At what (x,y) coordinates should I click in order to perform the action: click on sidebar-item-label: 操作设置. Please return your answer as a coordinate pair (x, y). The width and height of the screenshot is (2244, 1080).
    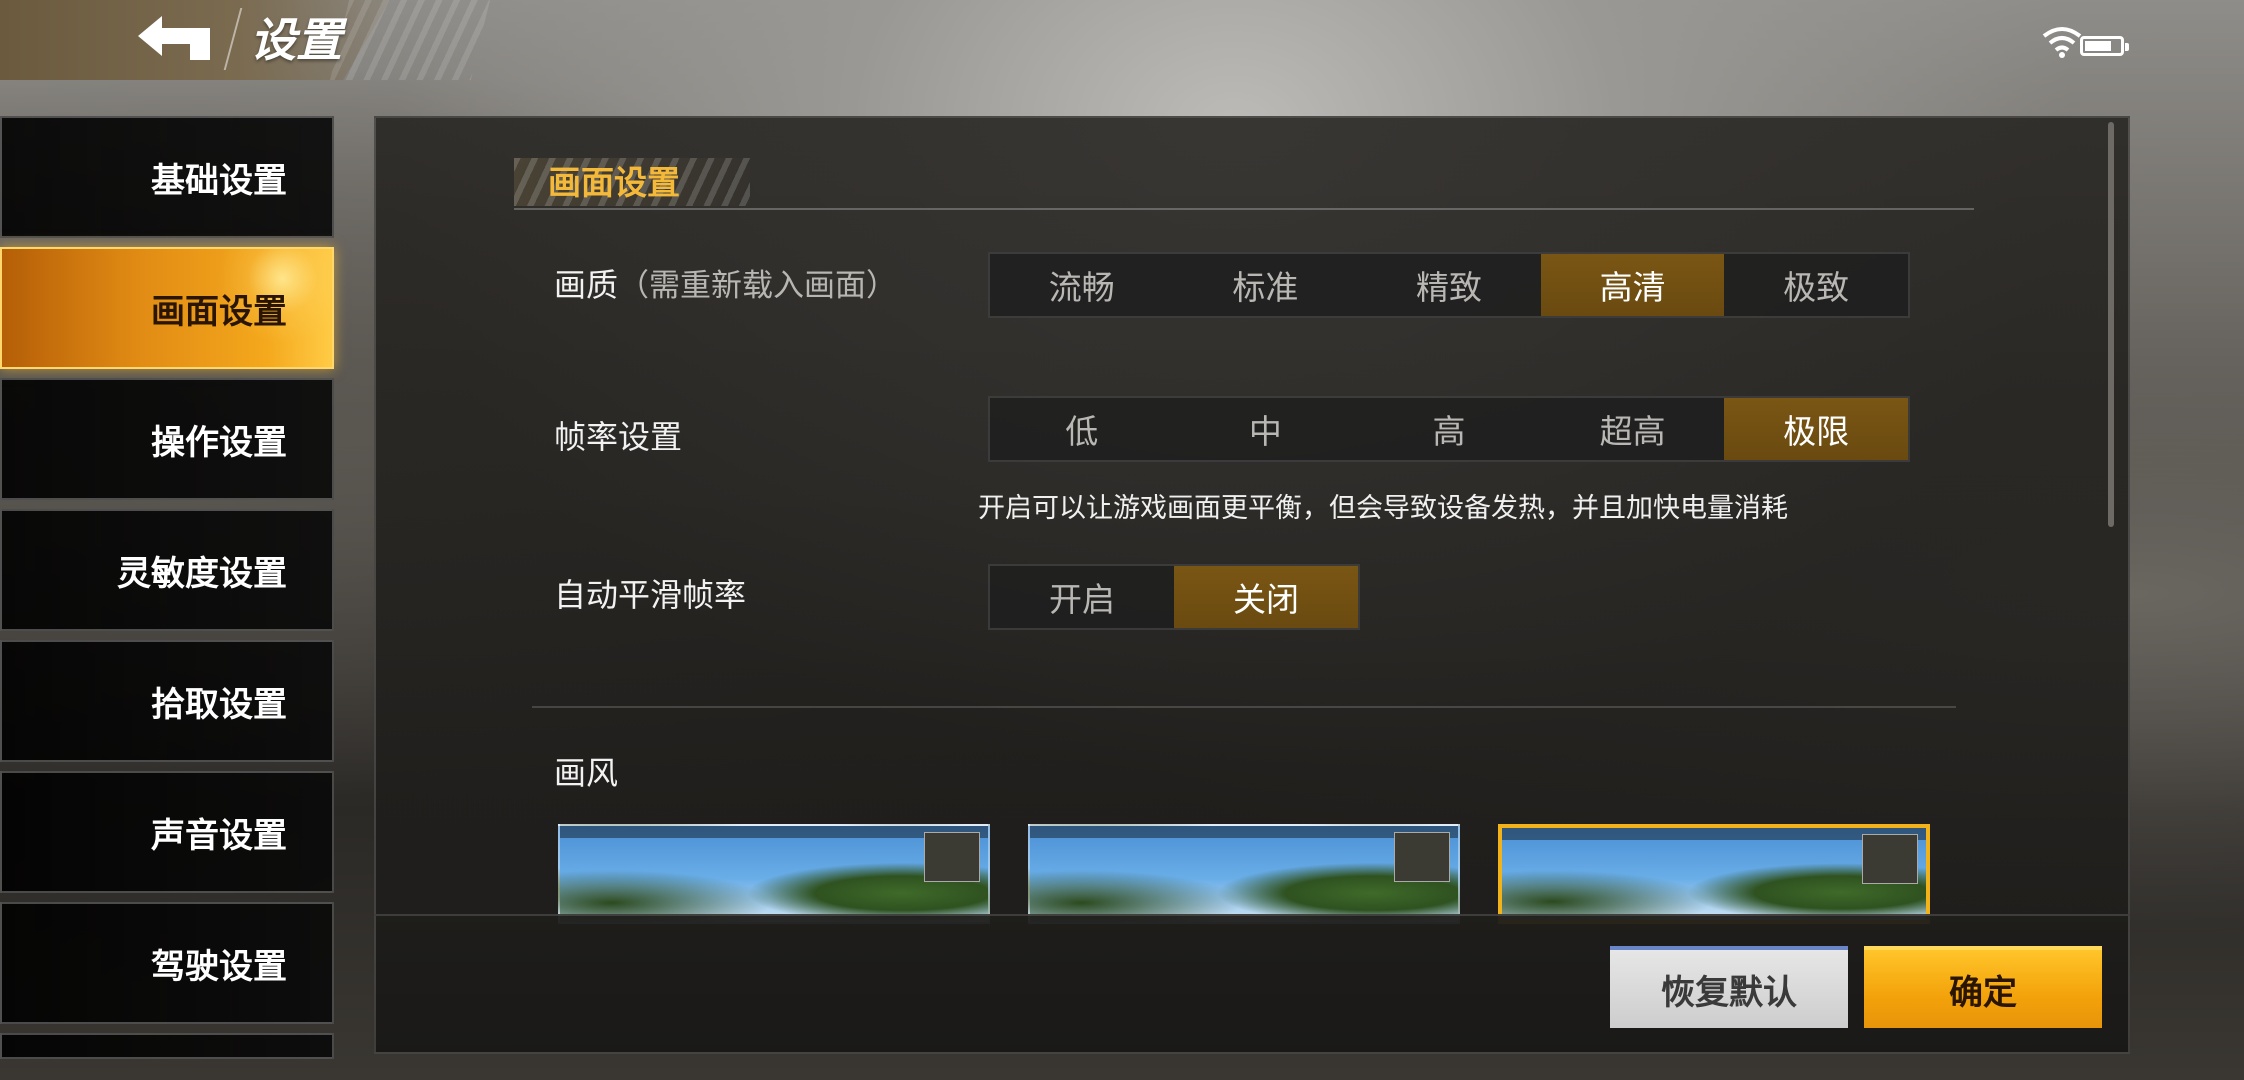
    Looking at the image, I should click on (219, 442).